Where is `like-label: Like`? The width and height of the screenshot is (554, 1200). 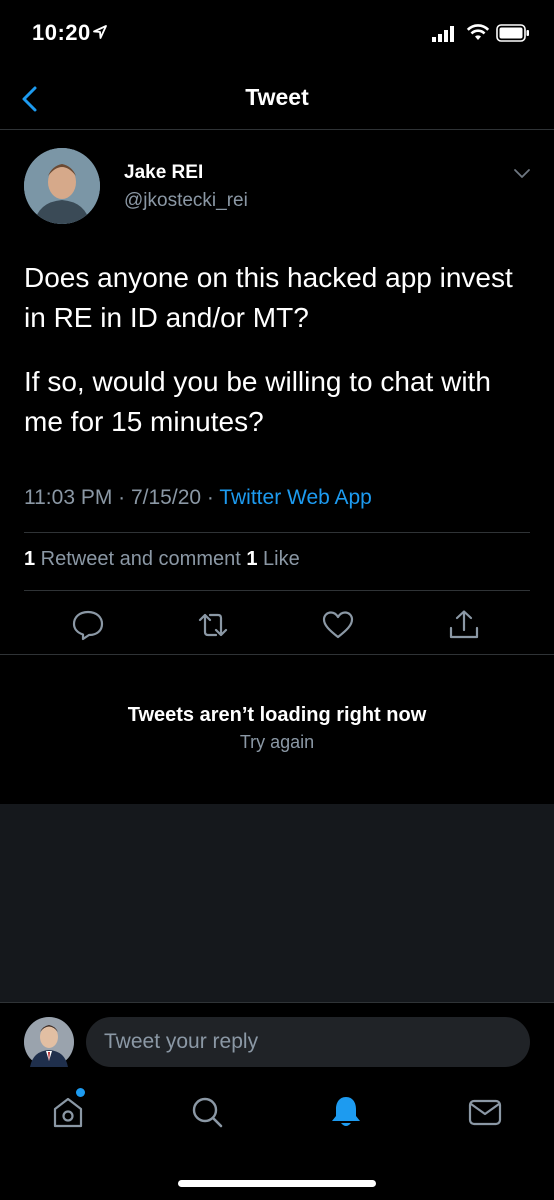 like-label: Like is located at coordinates (278, 559).